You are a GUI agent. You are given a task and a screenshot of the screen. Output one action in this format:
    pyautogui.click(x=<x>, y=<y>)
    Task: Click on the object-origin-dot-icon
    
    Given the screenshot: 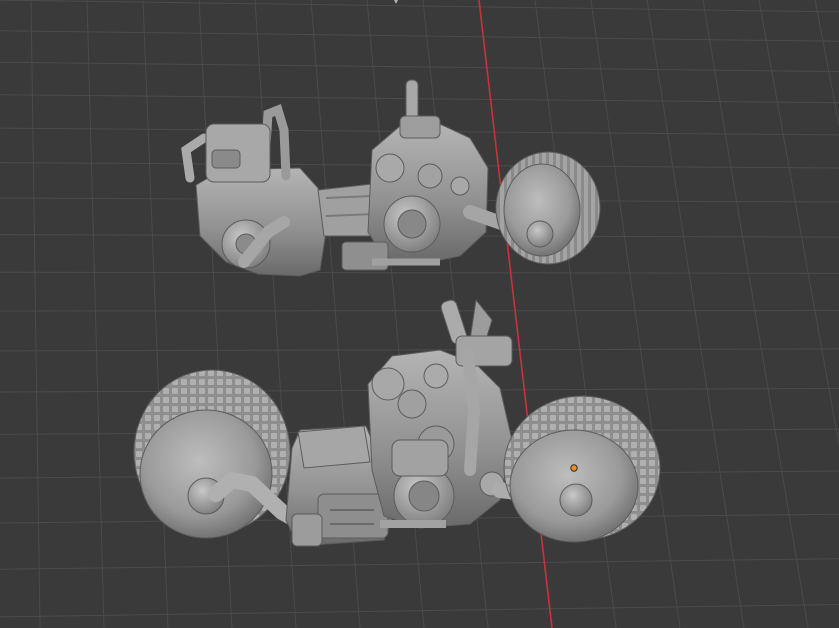 What is the action you would take?
    pyautogui.click(x=574, y=468)
    